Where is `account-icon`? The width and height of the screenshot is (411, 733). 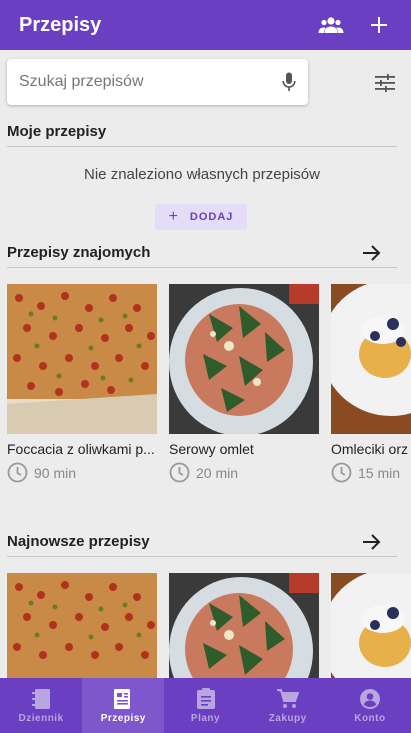
account-icon is located at coordinates (369, 698).